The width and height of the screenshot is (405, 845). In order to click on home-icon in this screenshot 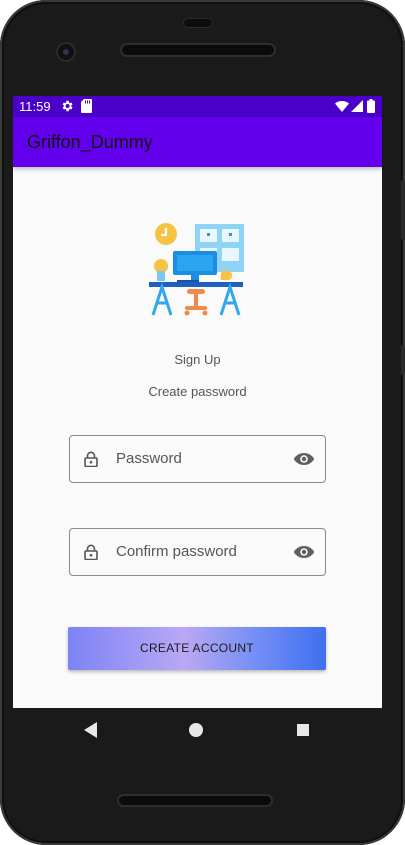, I will do `click(196, 730)`.